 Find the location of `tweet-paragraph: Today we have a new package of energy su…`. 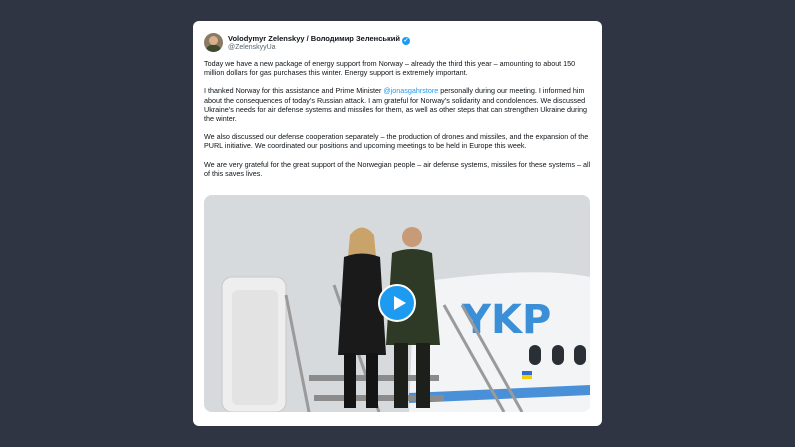

tweet-paragraph: Today we have a new package of energy su… is located at coordinates (390, 68).